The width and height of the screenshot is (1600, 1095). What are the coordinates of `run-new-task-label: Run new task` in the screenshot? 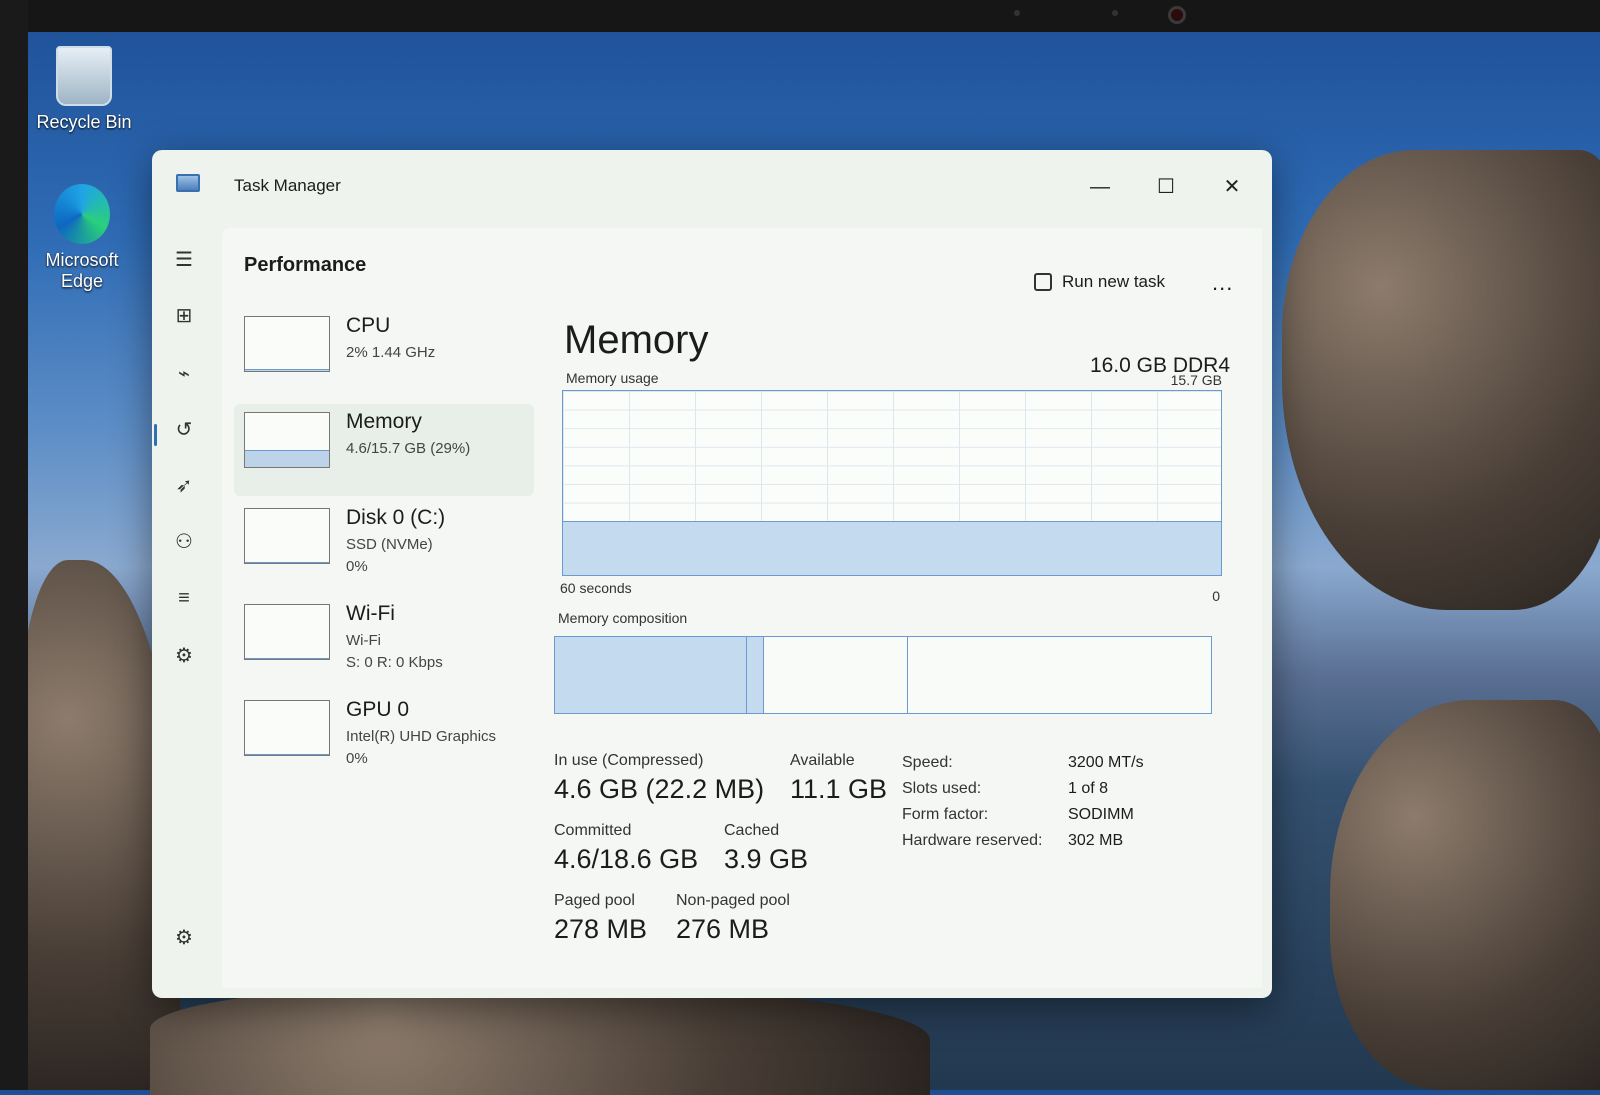 It's located at (1113, 281).